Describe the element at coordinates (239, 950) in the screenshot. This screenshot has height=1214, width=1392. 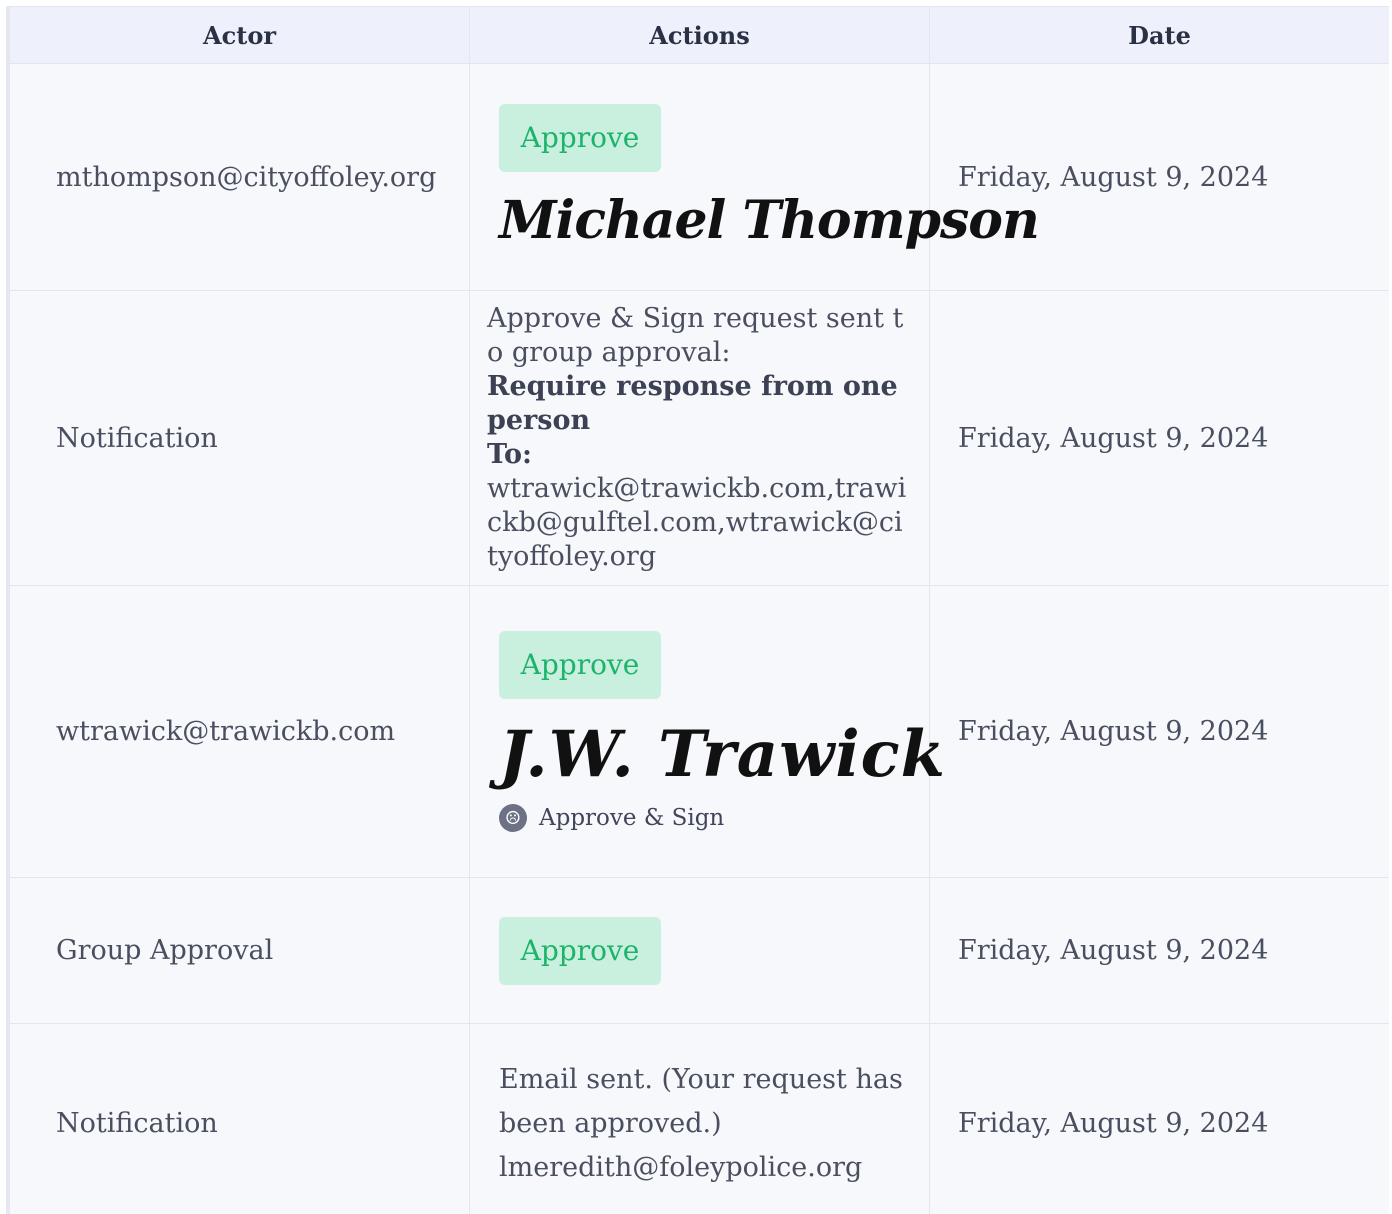
I see `actor-cell: Group Approval` at that location.